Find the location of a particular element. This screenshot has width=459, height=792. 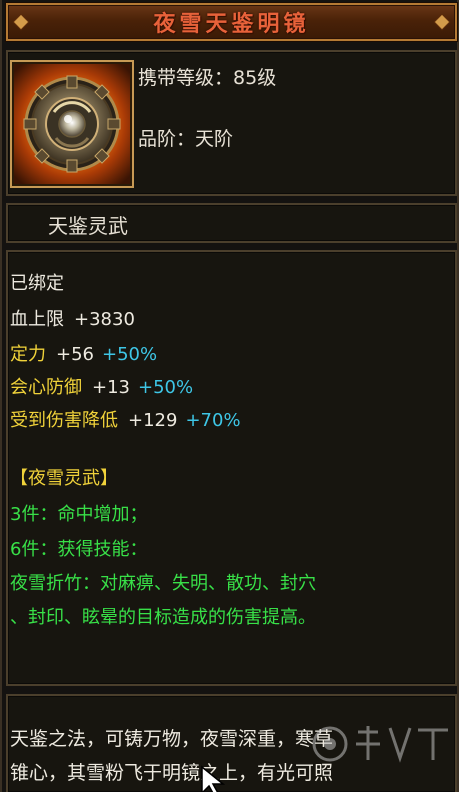

item-title-bar: 夜雪天鉴明镜 is located at coordinates (231, 22).